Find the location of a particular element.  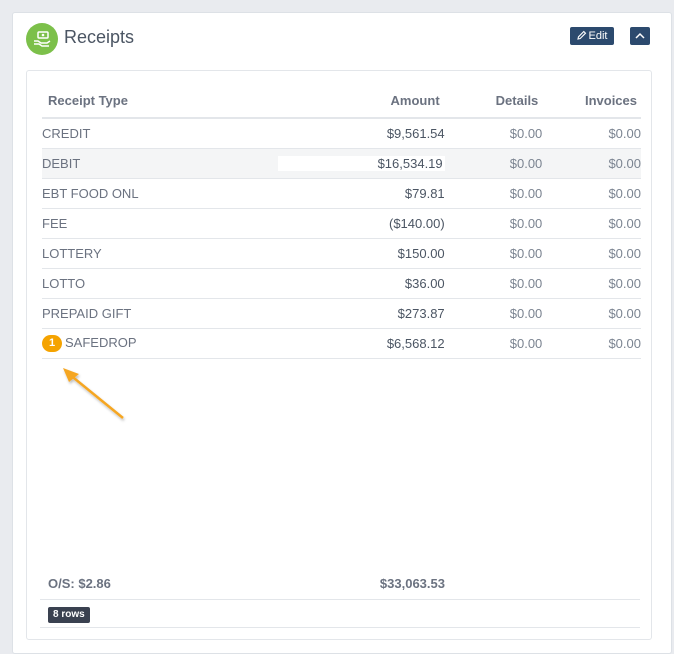

cash-hand-icon is located at coordinates (42, 39).